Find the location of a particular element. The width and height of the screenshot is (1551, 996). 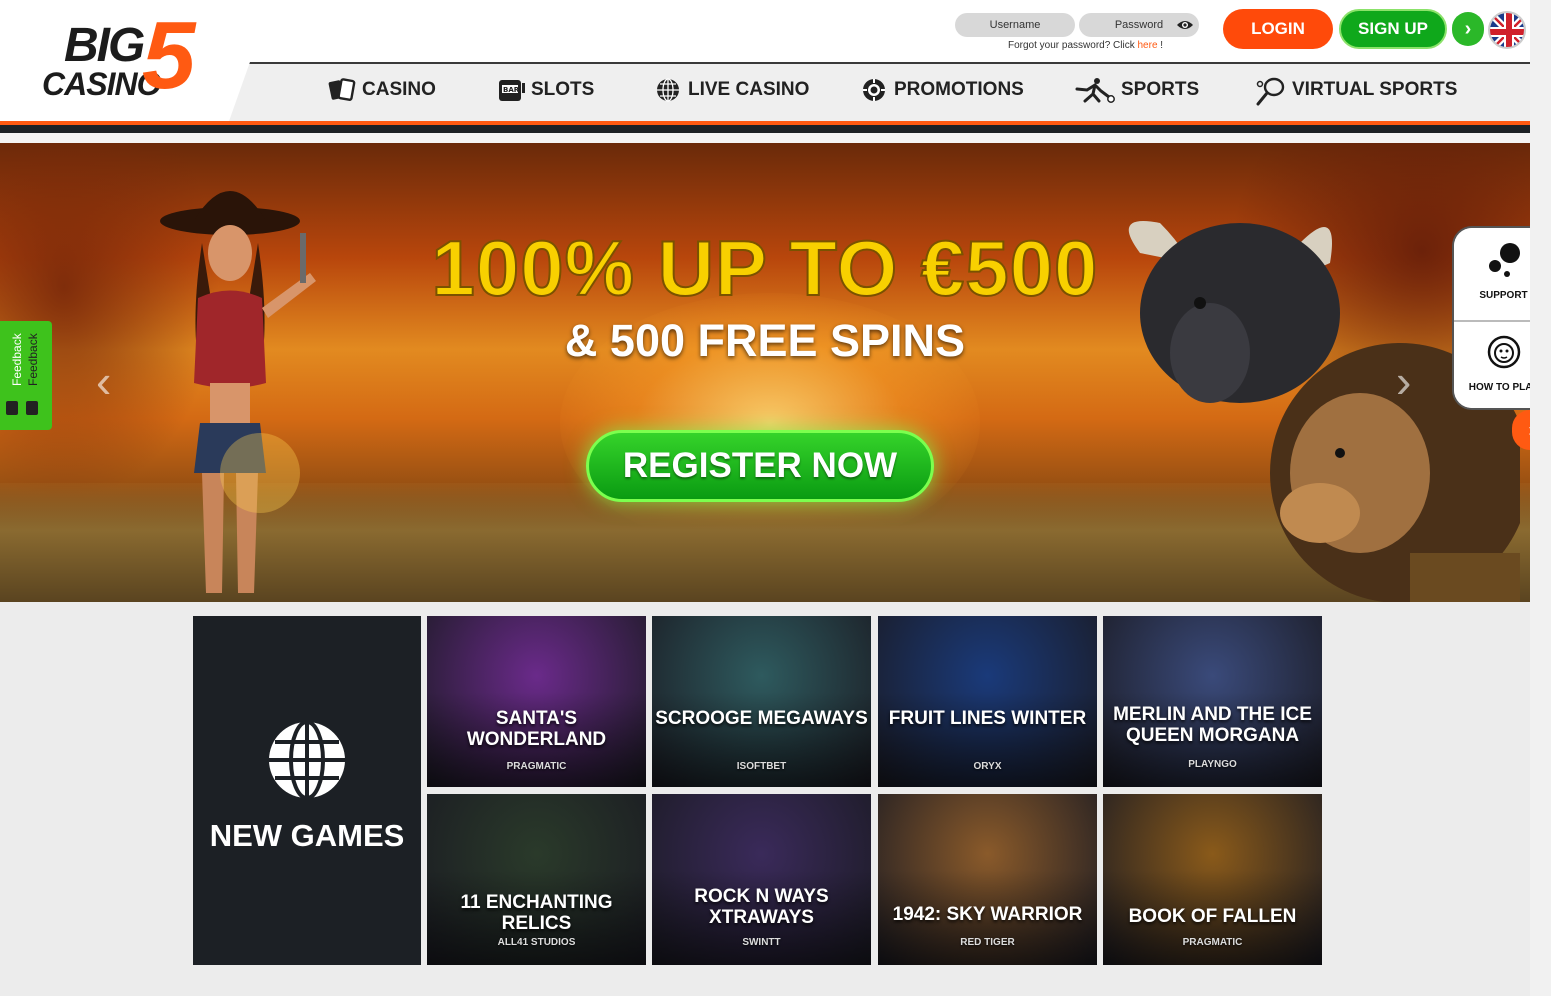

game-provider: PLAYNGO is located at coordinates (1212, 764).